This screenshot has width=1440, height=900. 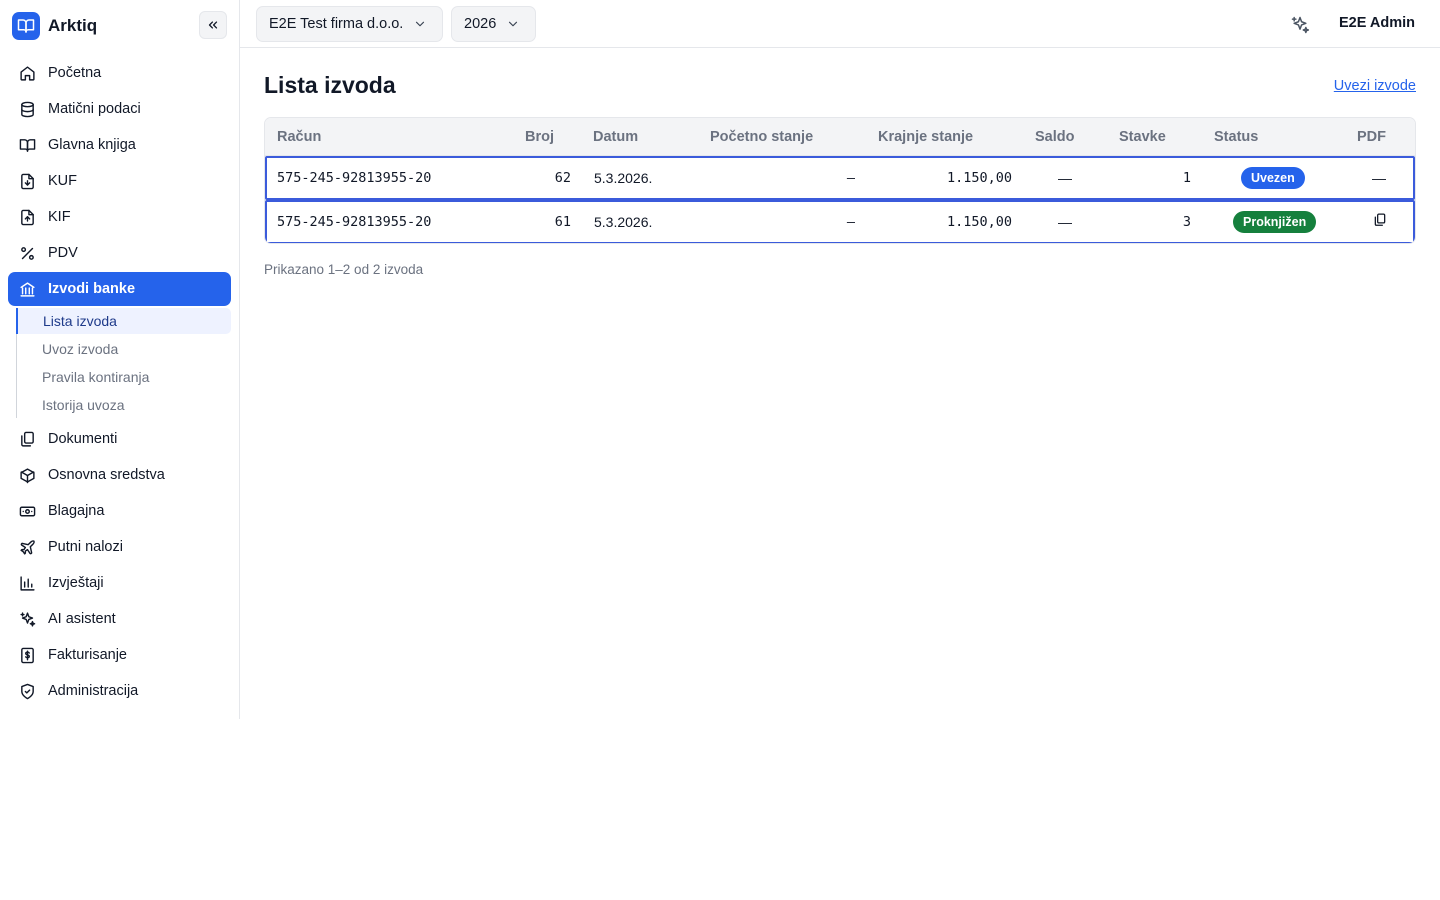 I want to click on subnav-item-istorija-uvoza: Istorija uvoza, so click(x=123, y=405).